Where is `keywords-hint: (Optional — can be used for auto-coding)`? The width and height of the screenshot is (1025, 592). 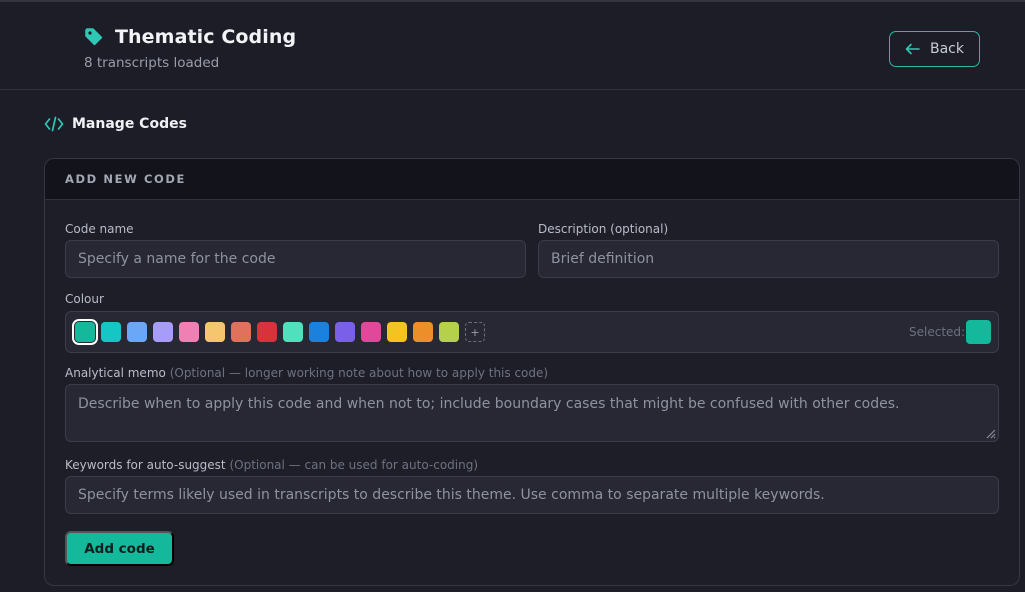 keywords-hint: (Optional — can be used for auto-coding) is located at coordinates (354, 465).